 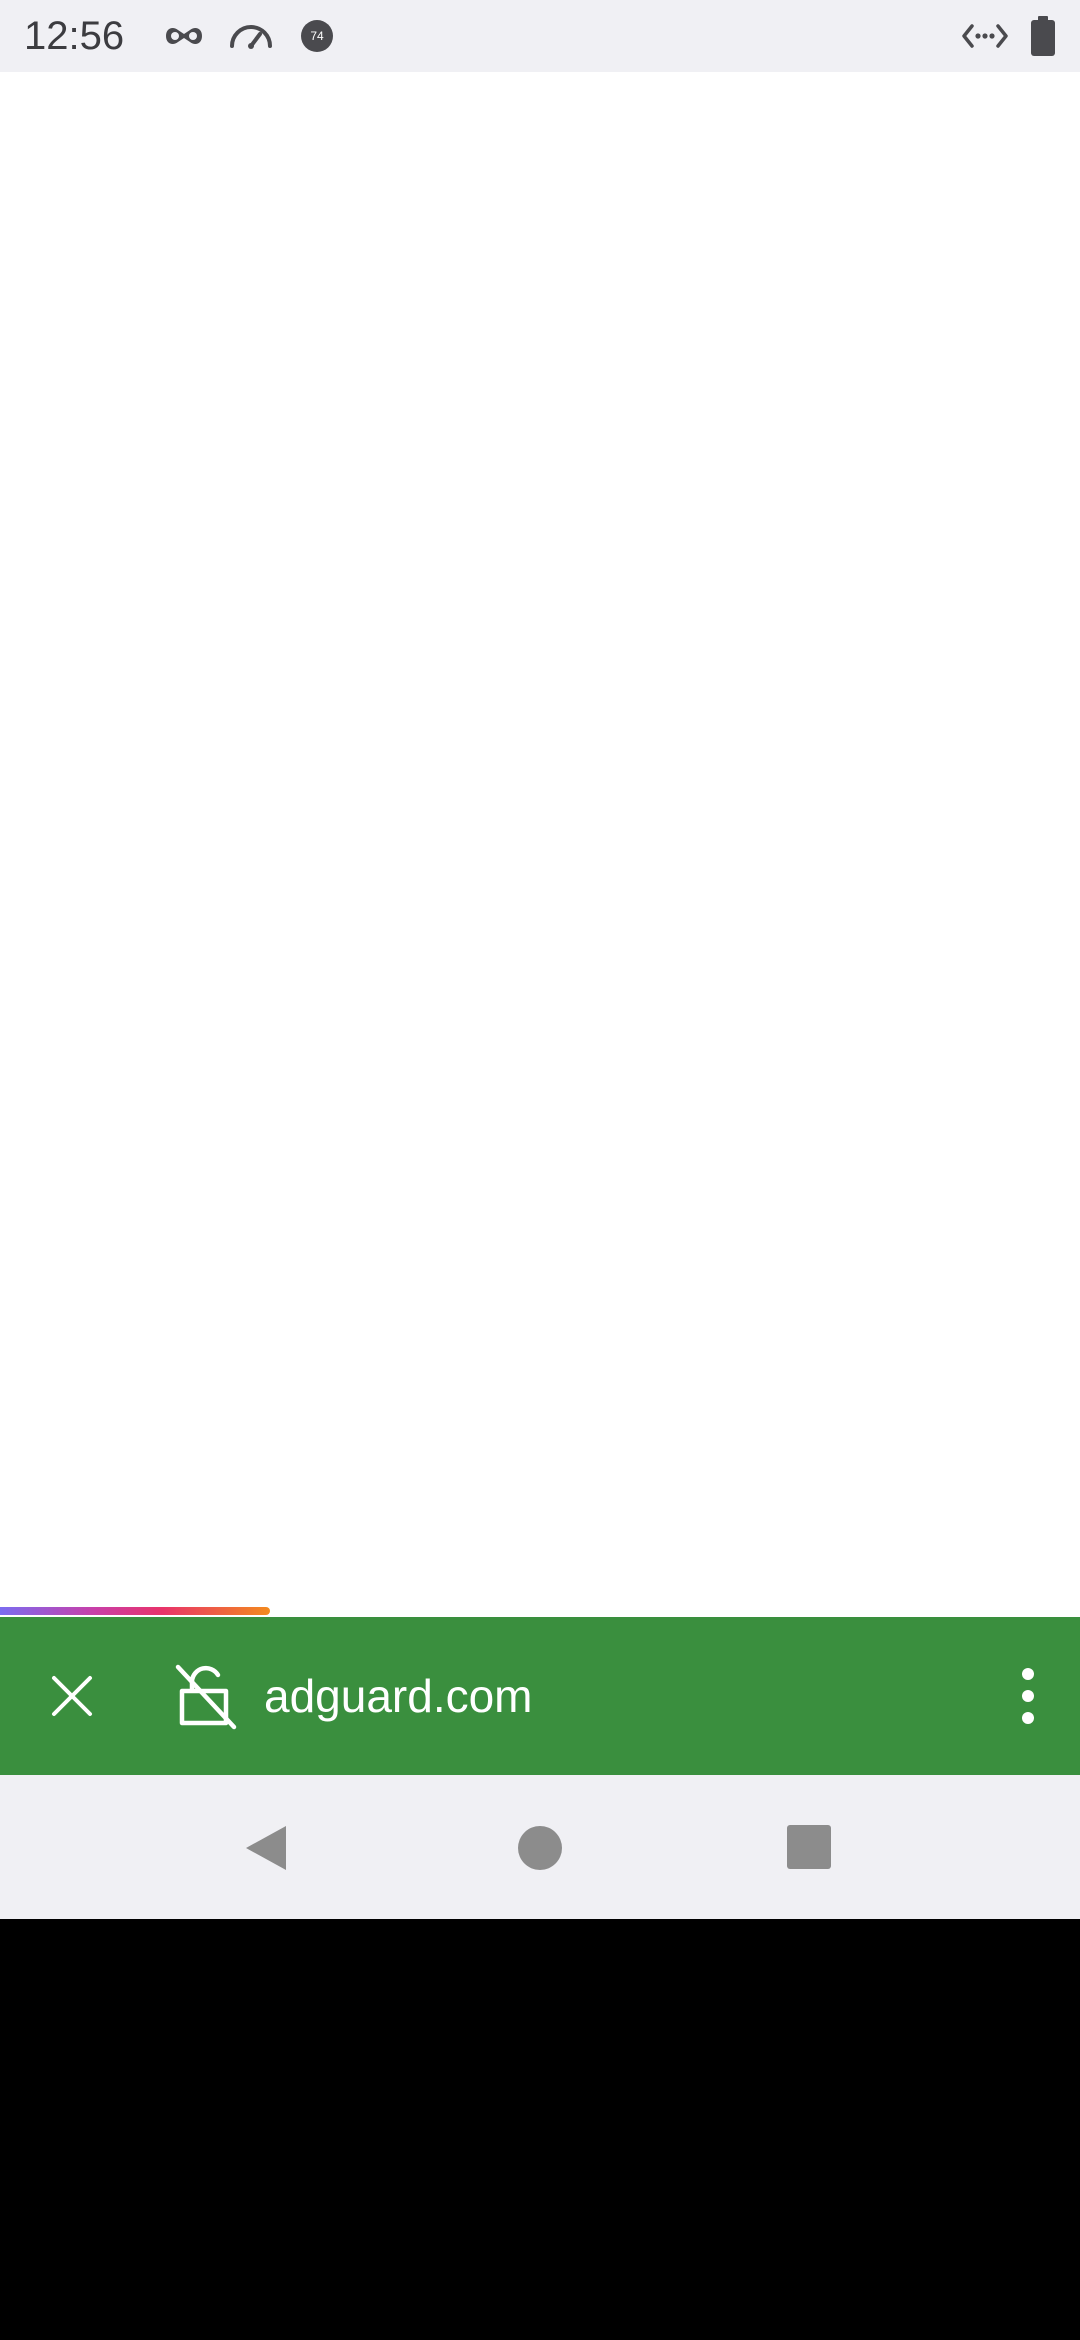 I want to click on url-text: adguard.com, so click(x=398, y=1696).